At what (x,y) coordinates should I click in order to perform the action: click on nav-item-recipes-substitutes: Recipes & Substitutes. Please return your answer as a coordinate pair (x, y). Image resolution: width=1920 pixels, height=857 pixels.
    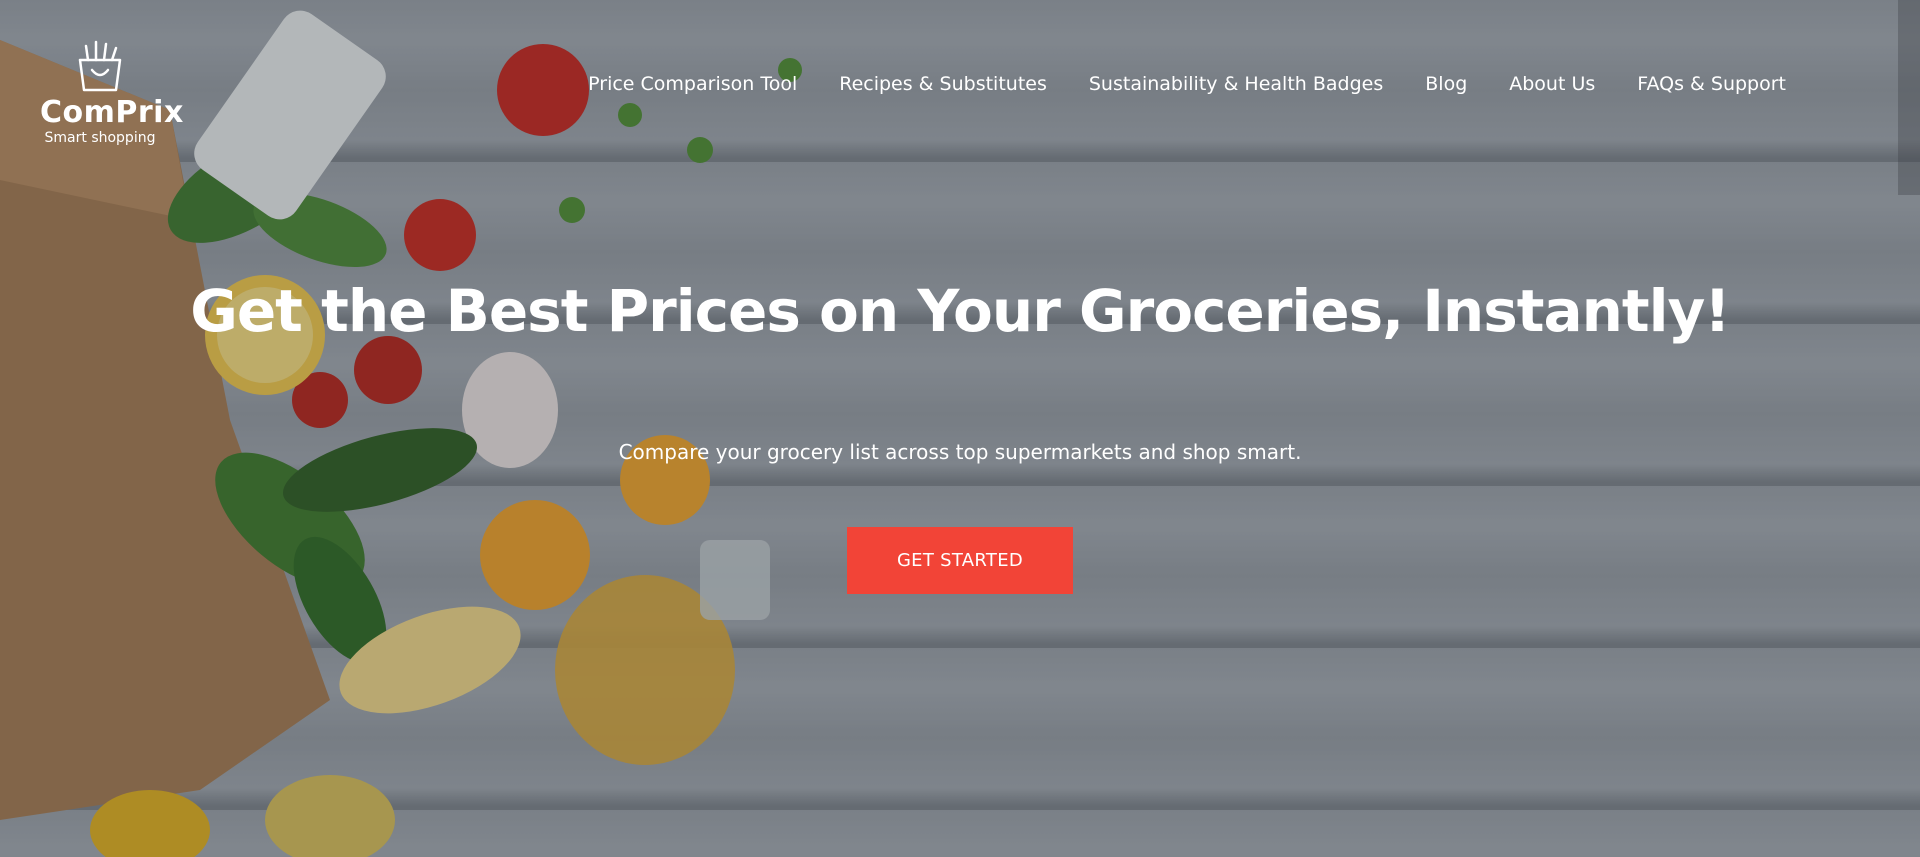
    Looking at the image, I should click on (943, 84).